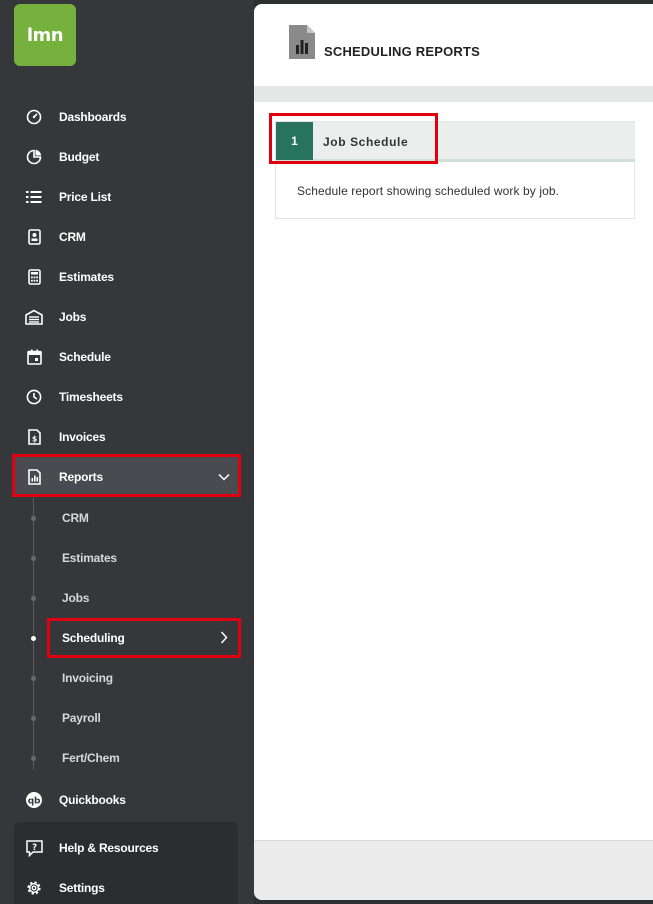 The image size is (653, 904). What do you see at coordinates (73, 317) in the screenshot?
I see `sidebar-item-label: Jobs` at bounding box center [73, 317].